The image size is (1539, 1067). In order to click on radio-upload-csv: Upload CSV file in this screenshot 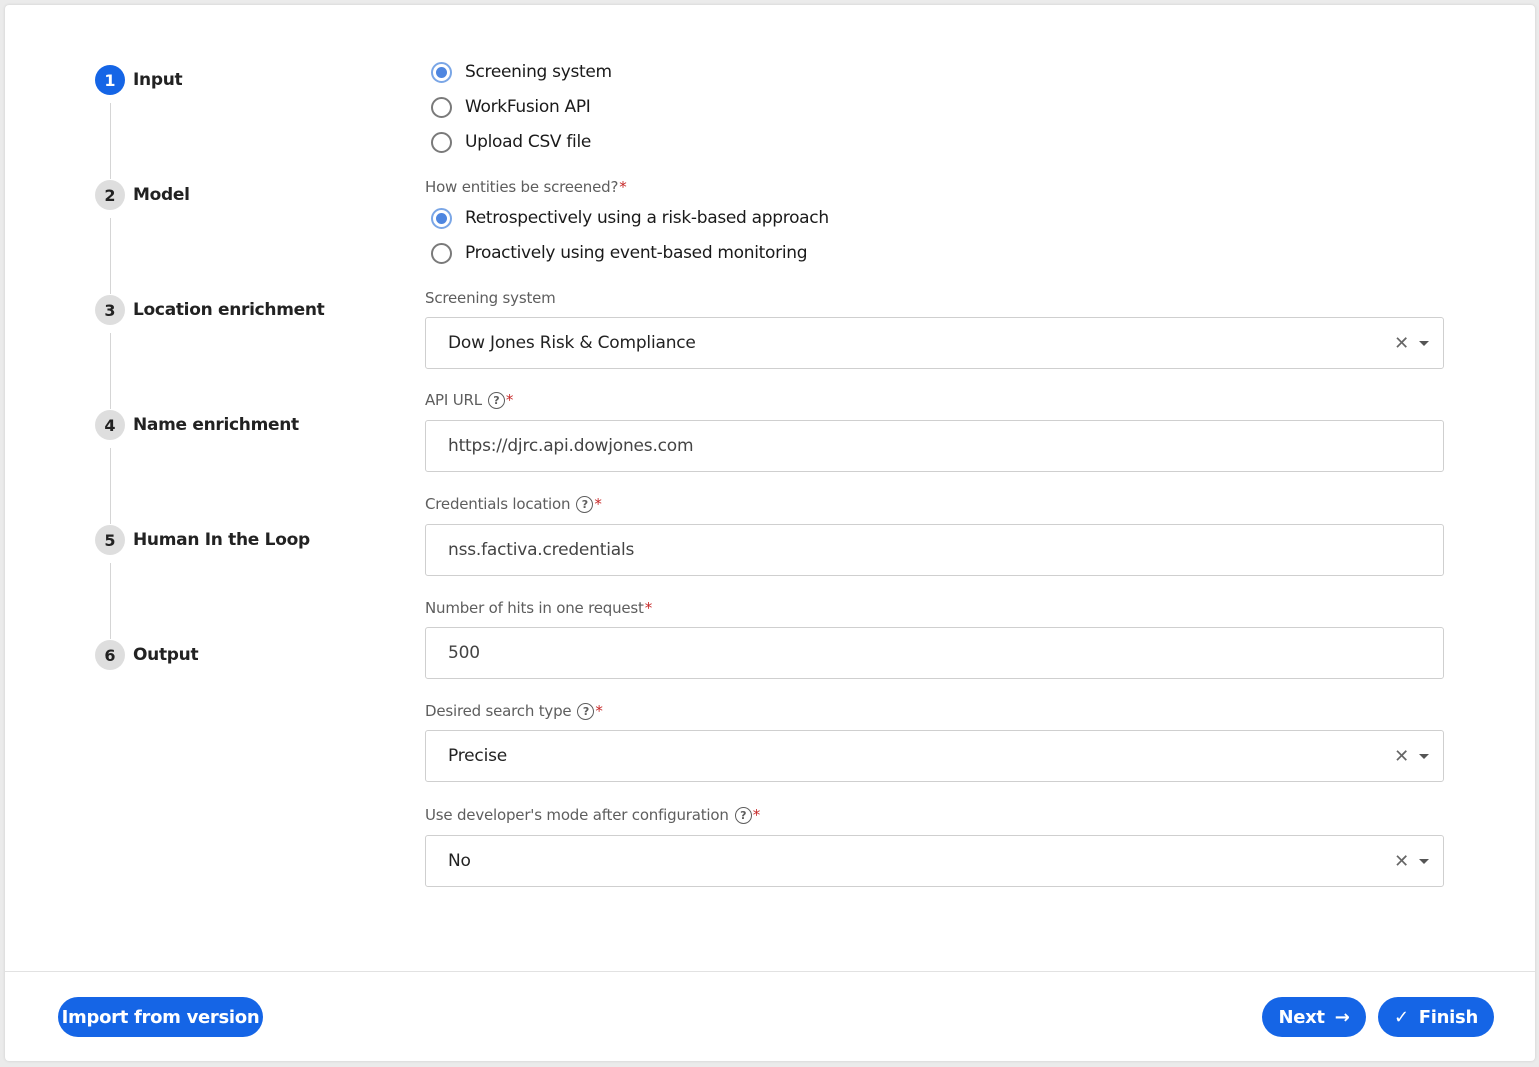, I will do `click(511, 142)`.